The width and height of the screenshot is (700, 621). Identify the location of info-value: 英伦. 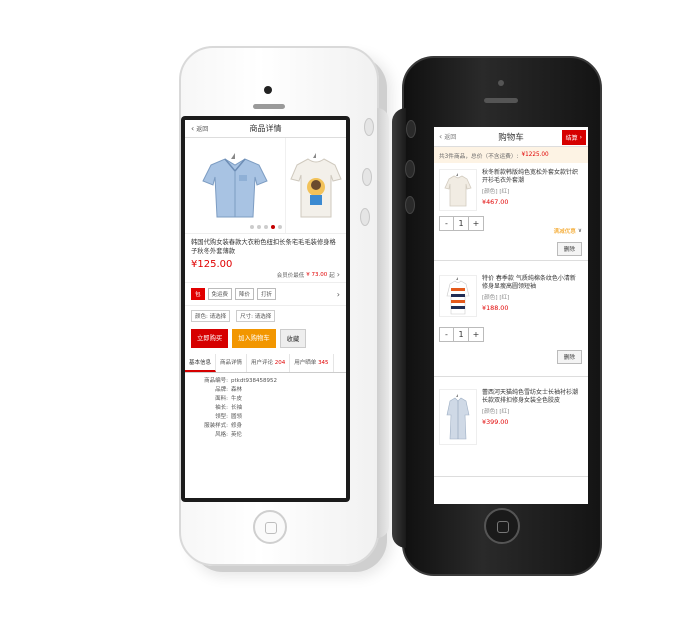
(237, 435).